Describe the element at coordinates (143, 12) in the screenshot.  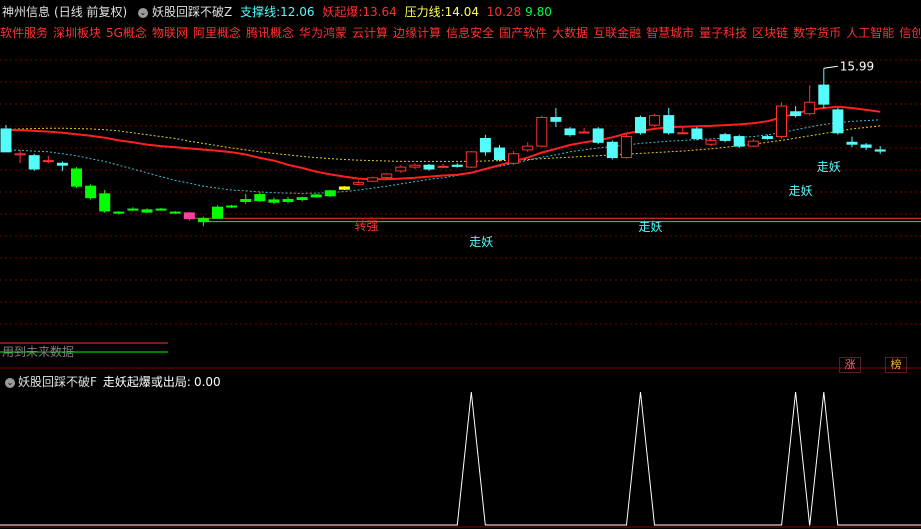
I see `indicator-toggle-icon: ⌄` at that location.